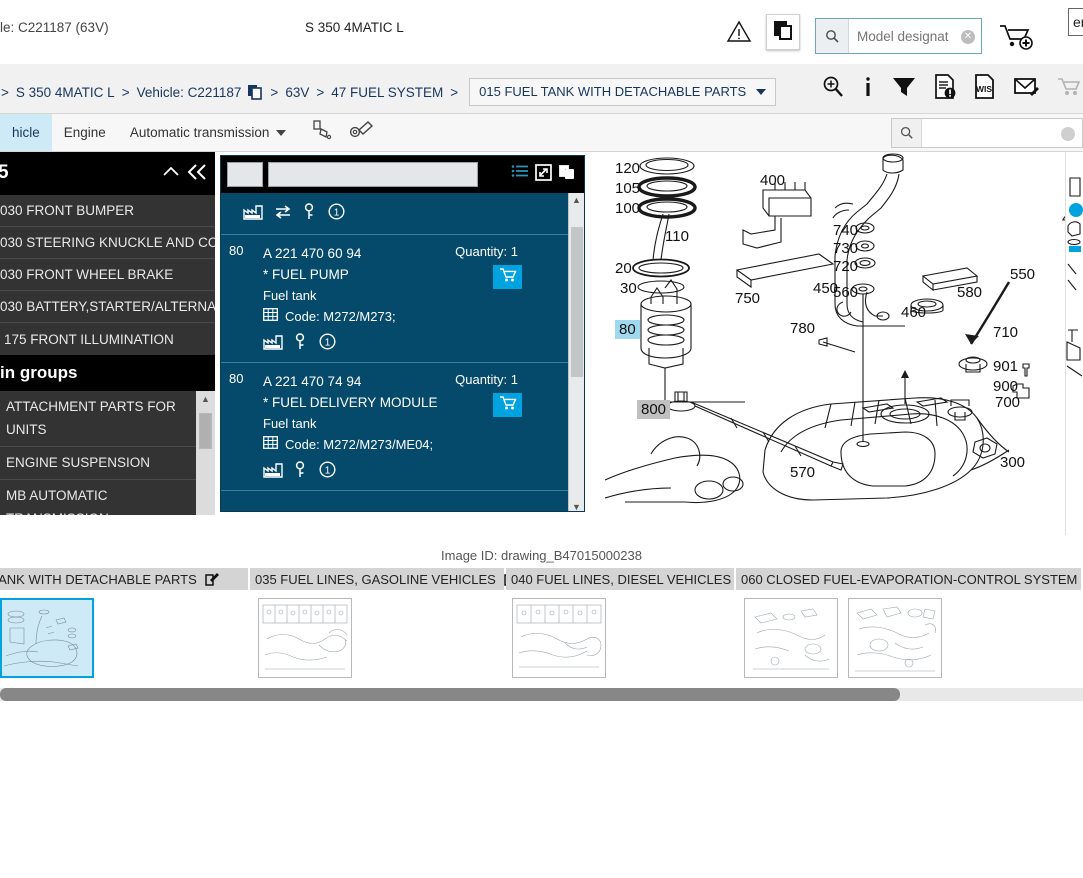 The image size is (1083, 878). Describe the element at coordinates (772, 180) in the screenshot. I see `diagram-callout-400: 400` at that location.